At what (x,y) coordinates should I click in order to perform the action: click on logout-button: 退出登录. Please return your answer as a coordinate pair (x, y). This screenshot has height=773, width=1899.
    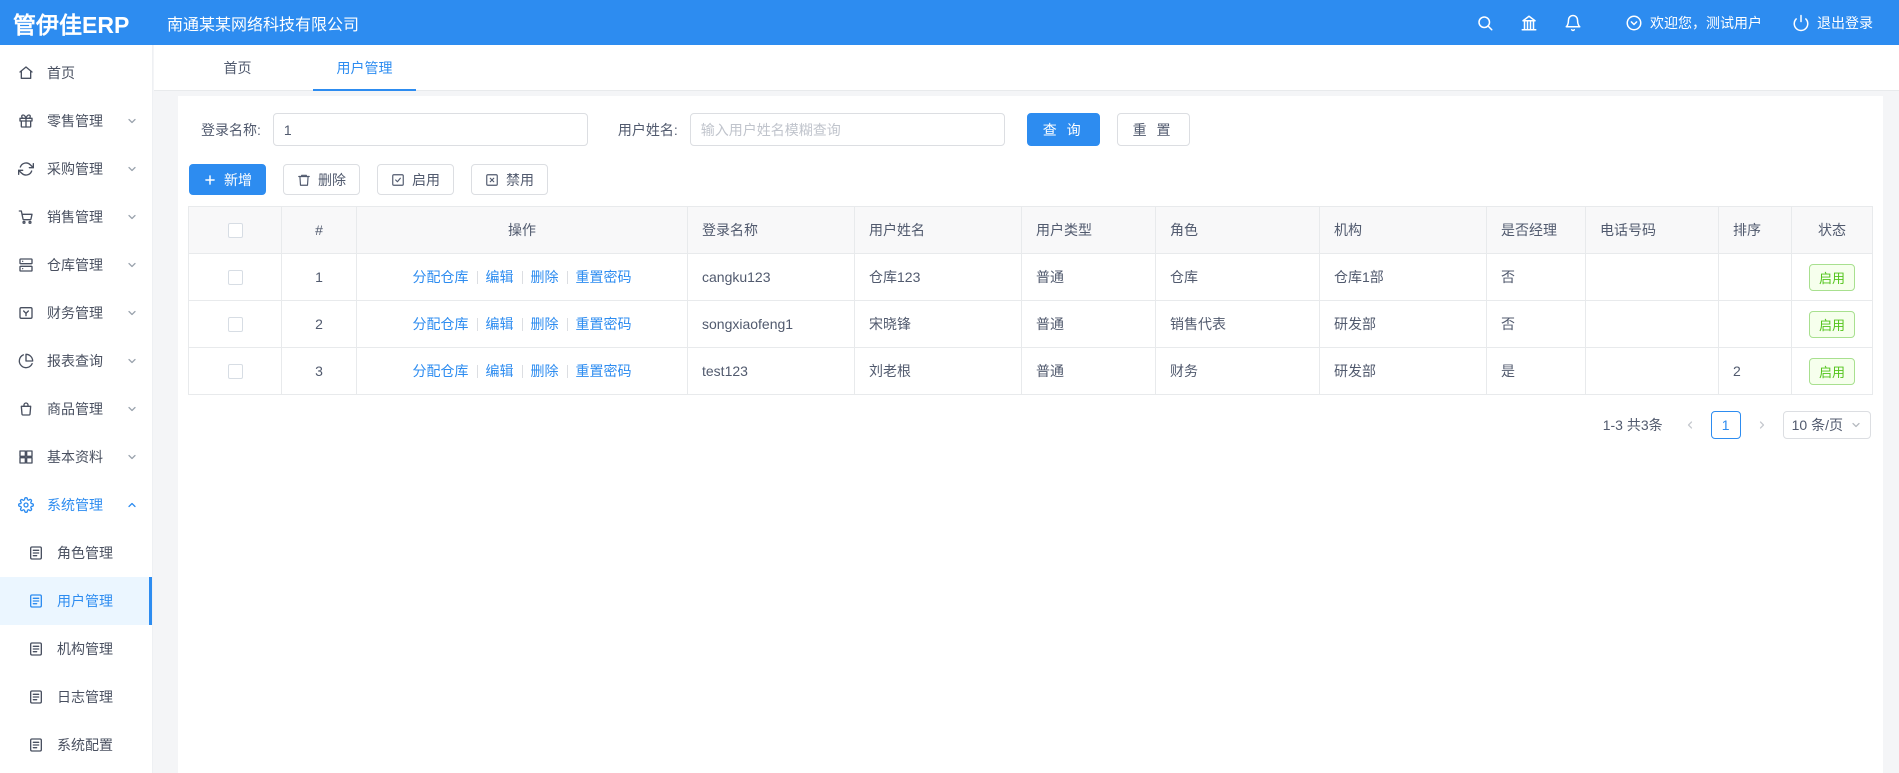
    Looking at the image, I should click on (1832, 23).